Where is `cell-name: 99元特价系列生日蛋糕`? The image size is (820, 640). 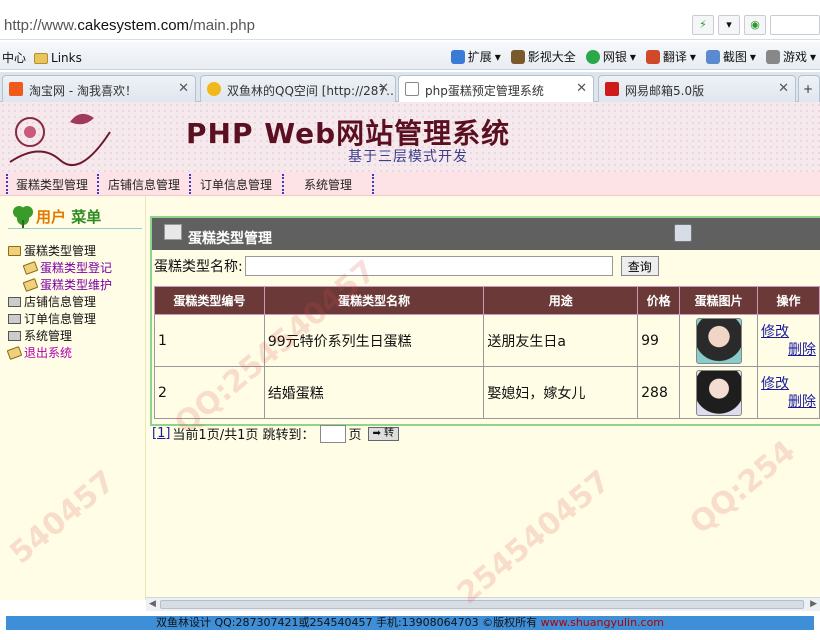 cell-name: 99元特价系列生日蛋糕 is located at coordinates (374, 340).